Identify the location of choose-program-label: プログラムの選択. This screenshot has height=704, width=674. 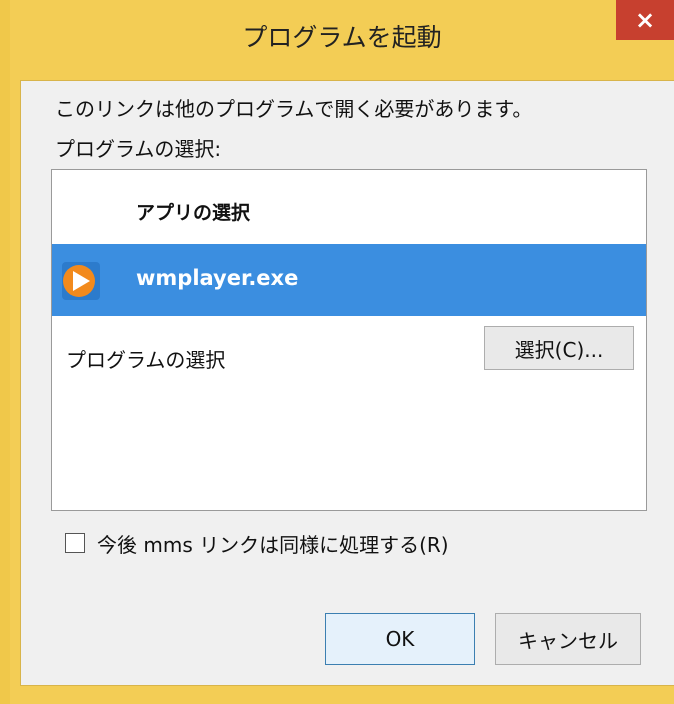
(146, 360).